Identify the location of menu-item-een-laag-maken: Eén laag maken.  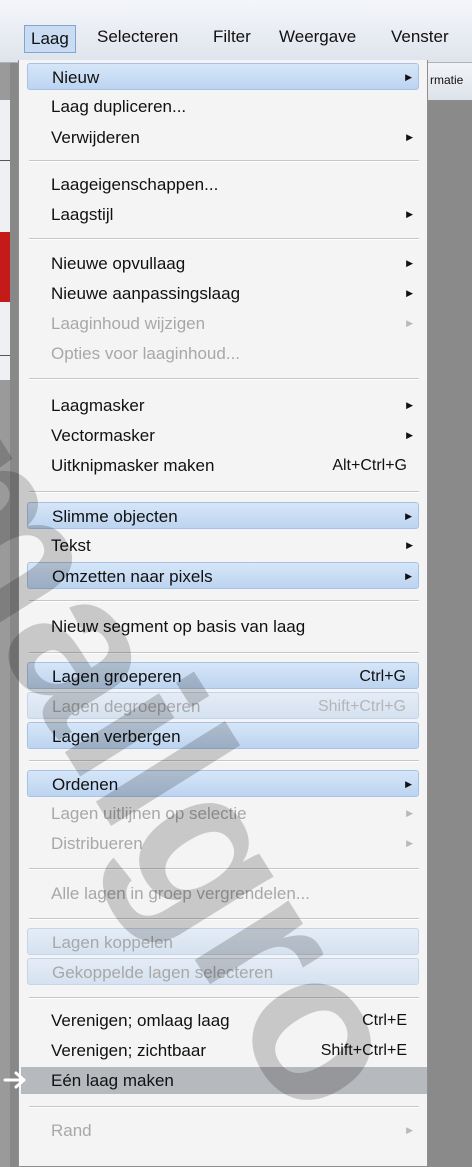
(215, 1080).